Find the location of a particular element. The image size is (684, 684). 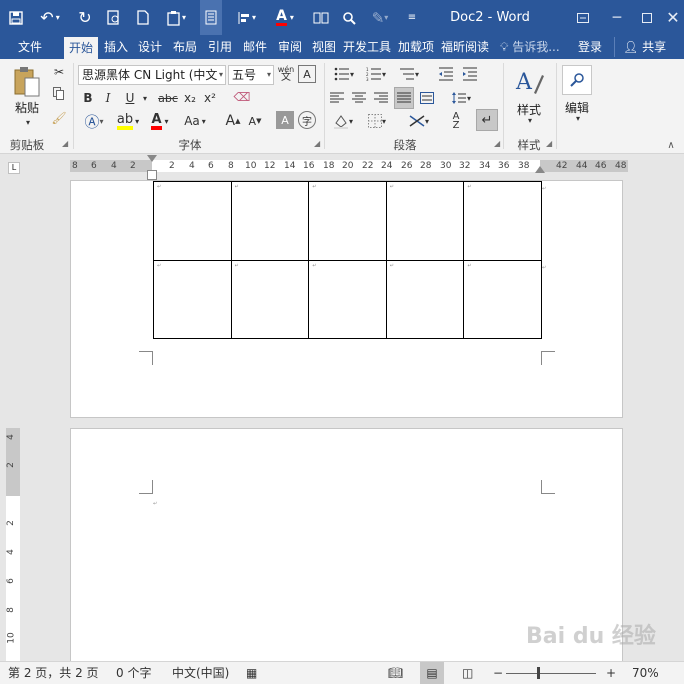

share-button: 👤︎ 共享 is located at coordinates (649, 47).